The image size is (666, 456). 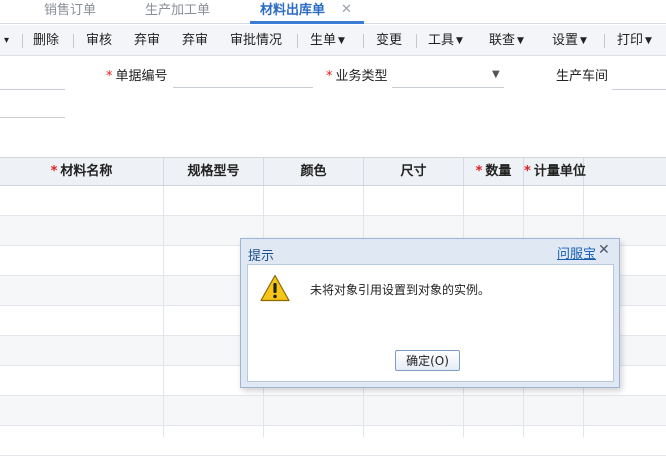 I want to click on column-header-label: 数量, so click(x=498, y=171).